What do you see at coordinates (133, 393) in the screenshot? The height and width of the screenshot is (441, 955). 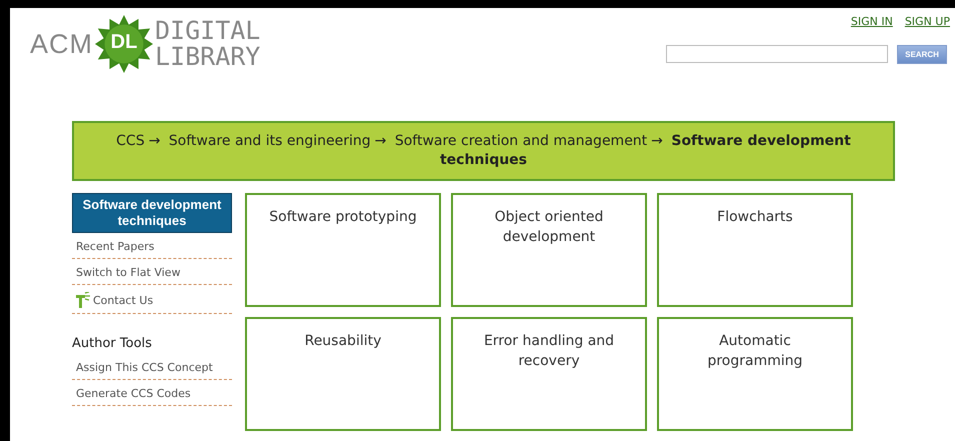 I see `sidebar-link: Generate CCS Codes` at bounding box center [133, 393].